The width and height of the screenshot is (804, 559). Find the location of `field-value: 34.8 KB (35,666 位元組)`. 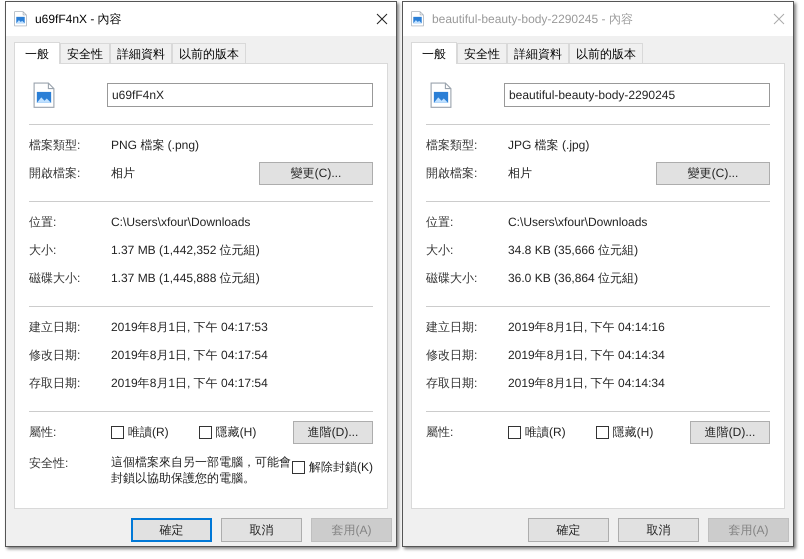

field-value: 34.8 KB (35,666 位元組) is located at coordinates (574, 250).